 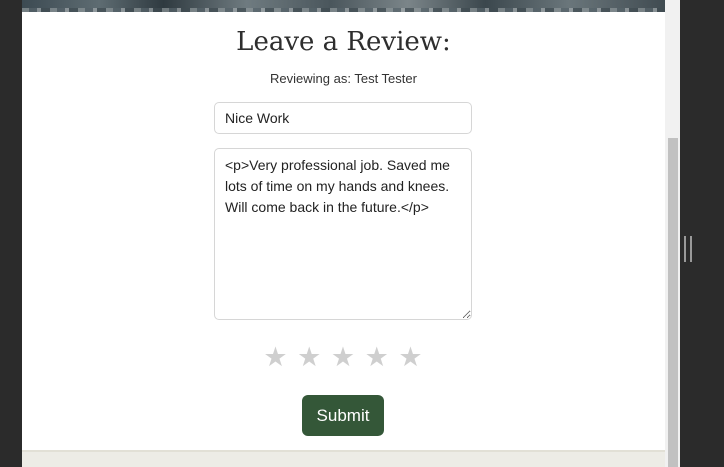 I want to click on review-subject-input, so click(x=343, y=118).